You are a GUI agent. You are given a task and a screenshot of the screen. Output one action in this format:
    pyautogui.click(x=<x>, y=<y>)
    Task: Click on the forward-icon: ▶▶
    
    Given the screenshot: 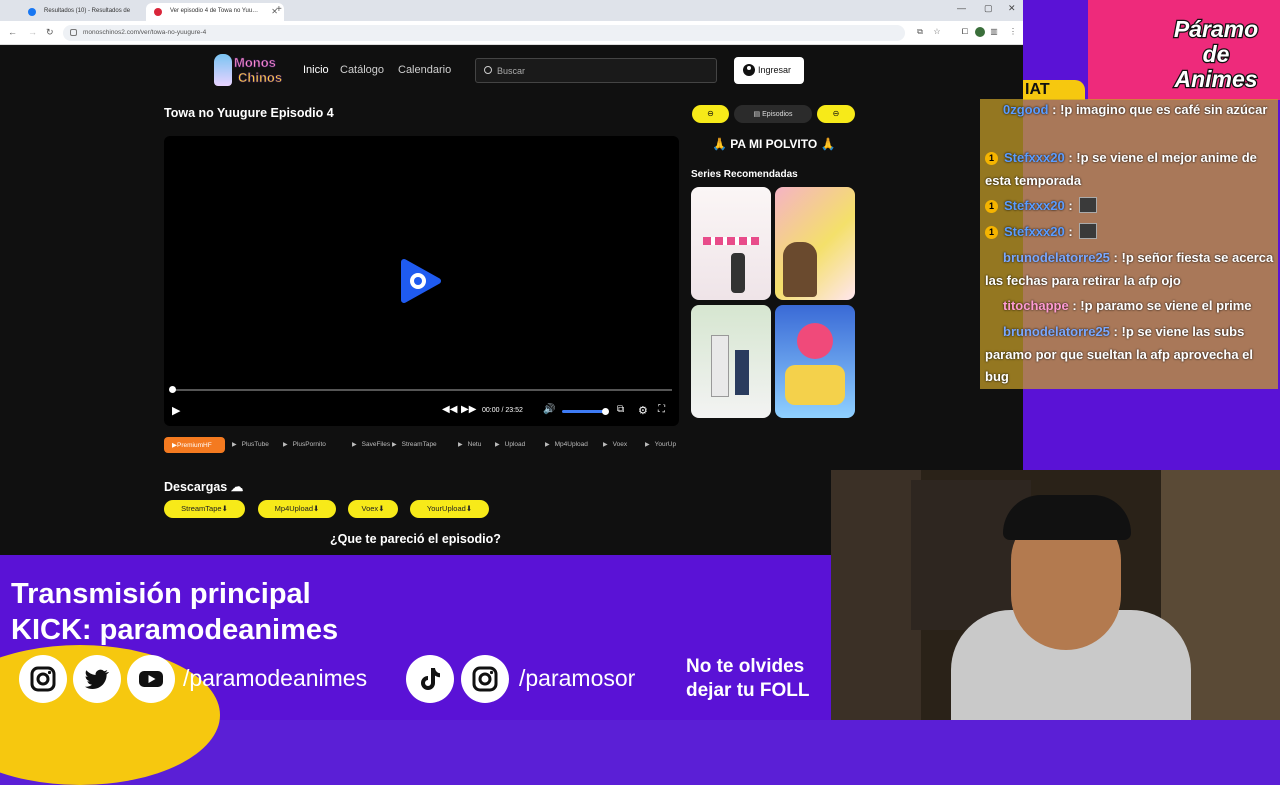 What is the action you would take?
    pyautogui.click(x=468, y=409)
    